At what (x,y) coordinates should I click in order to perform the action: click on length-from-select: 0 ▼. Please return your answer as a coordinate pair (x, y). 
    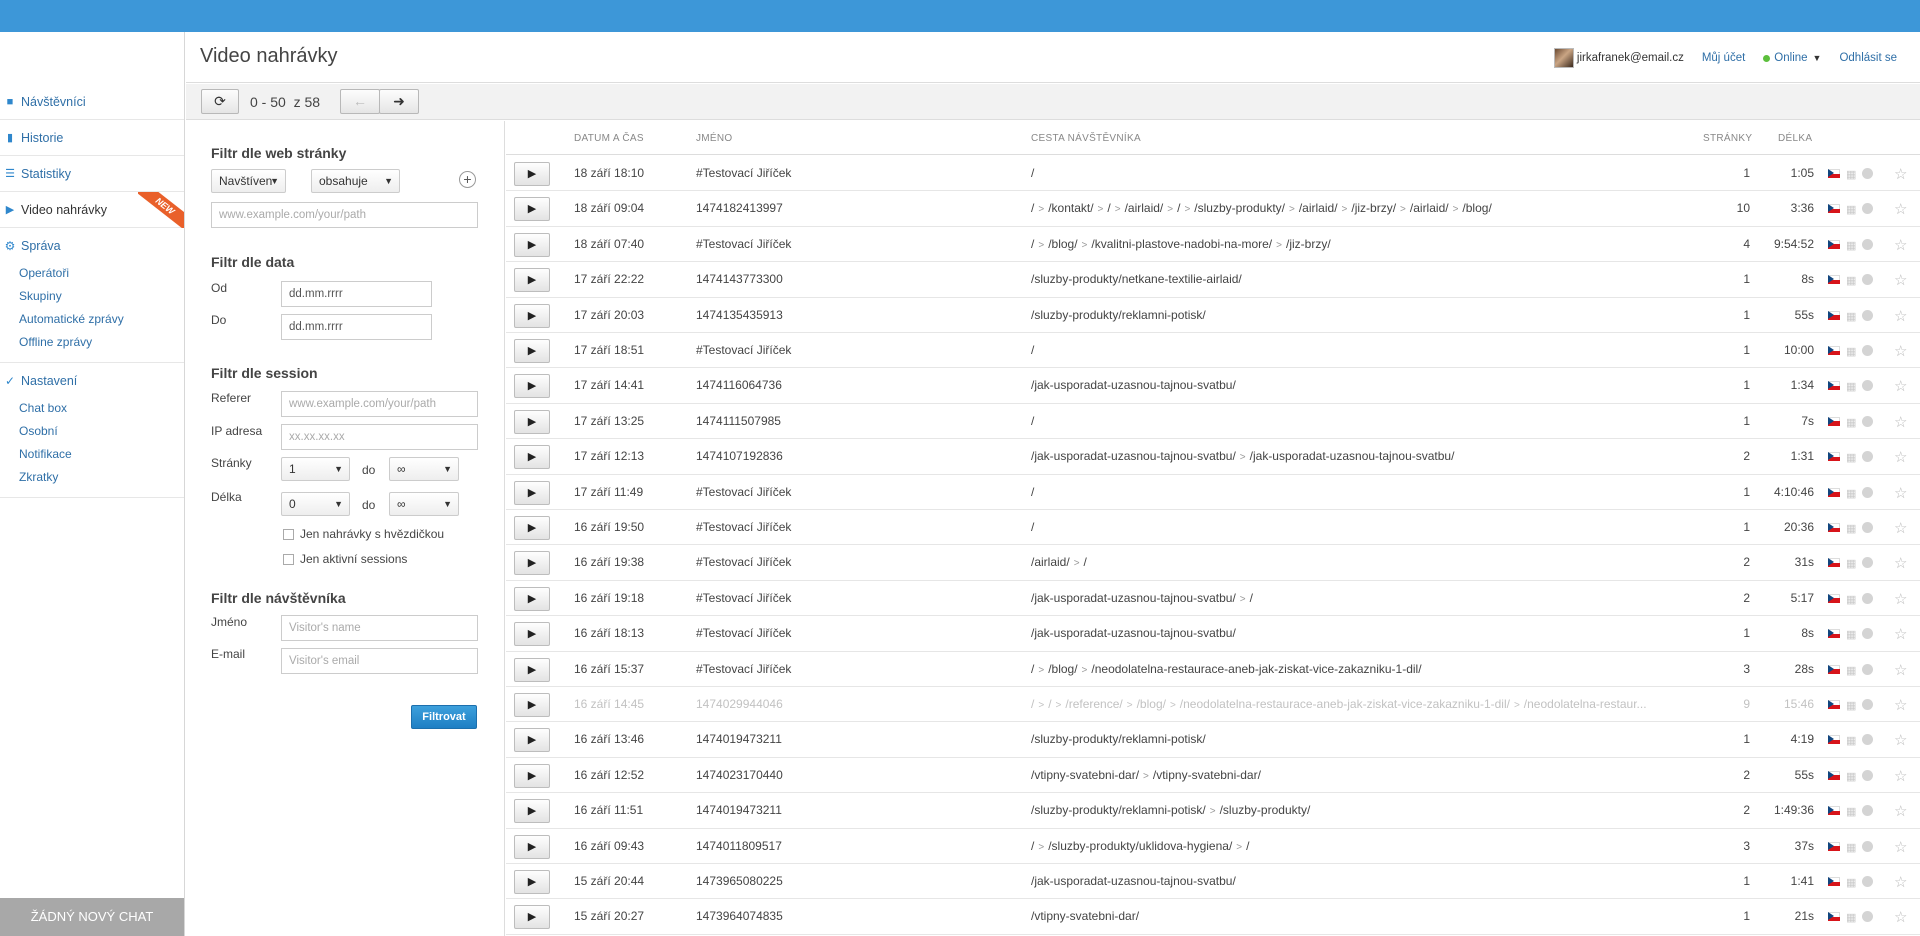
    Looking at the image, I should click on (315, 504).